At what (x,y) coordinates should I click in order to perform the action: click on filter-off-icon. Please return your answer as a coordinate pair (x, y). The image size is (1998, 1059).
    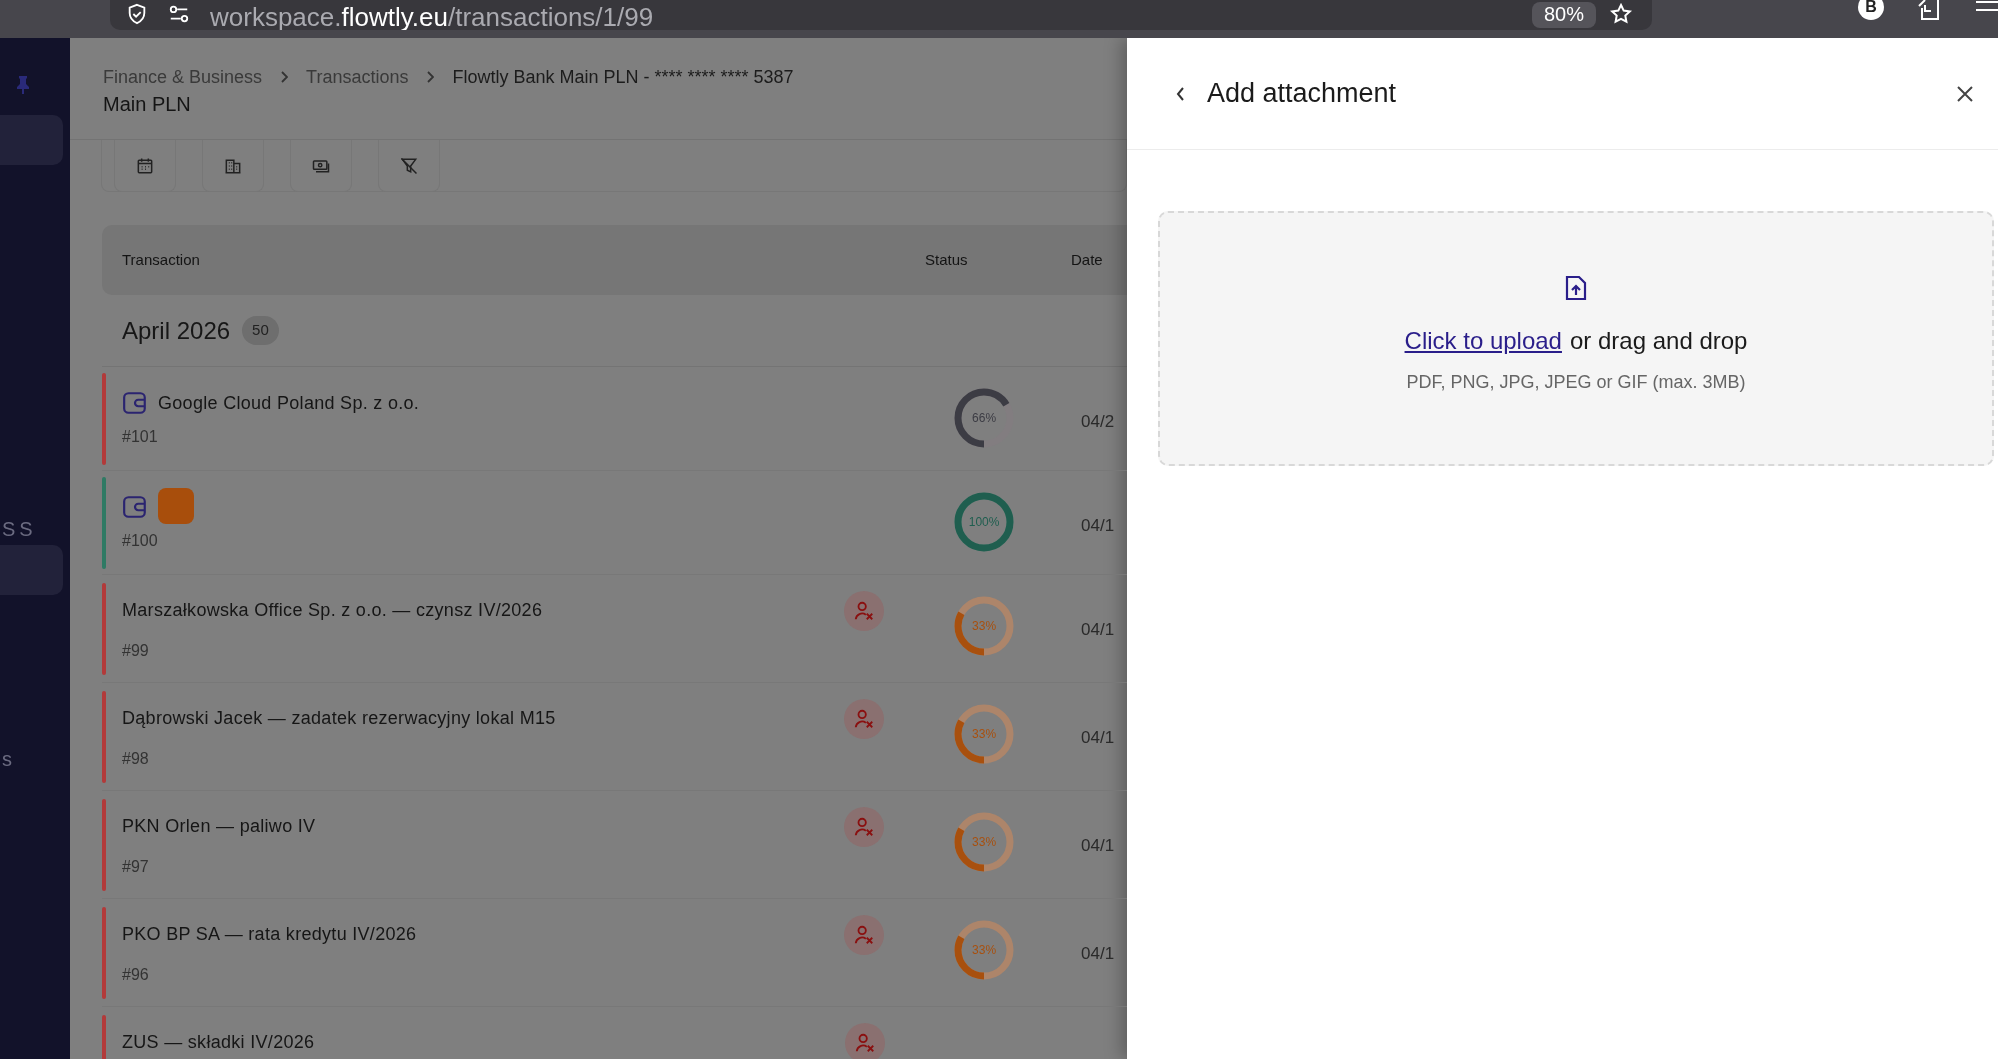
    Looking at the image, I should click on (409, 165).